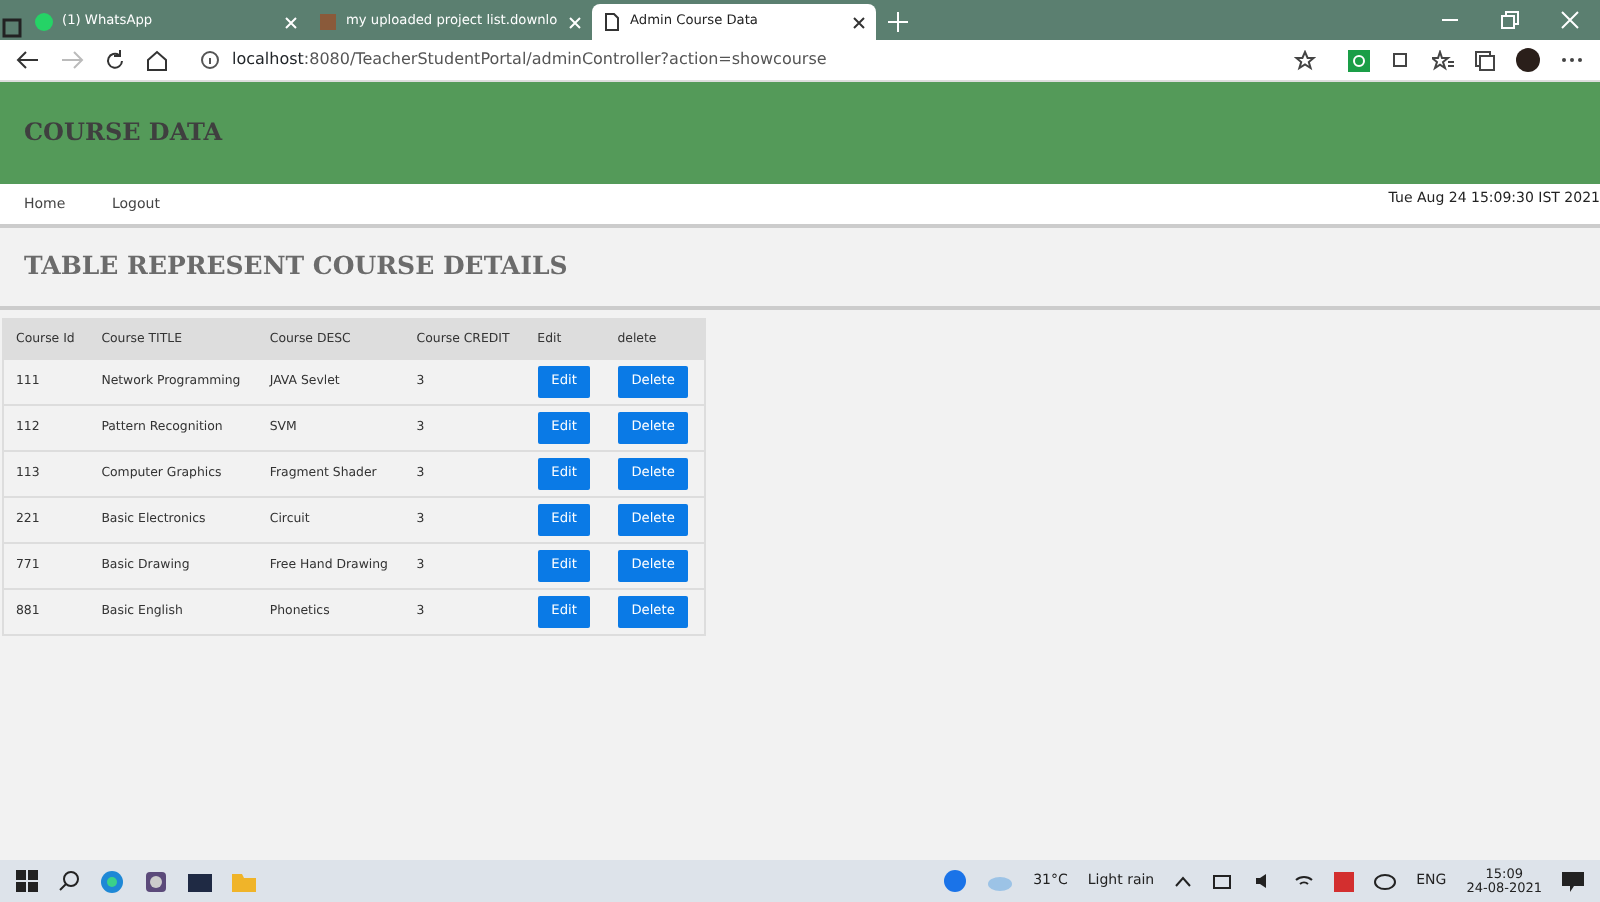 This screenshot has width=1600, height=902. I want to click on cloud-icon, so click(999, 881).